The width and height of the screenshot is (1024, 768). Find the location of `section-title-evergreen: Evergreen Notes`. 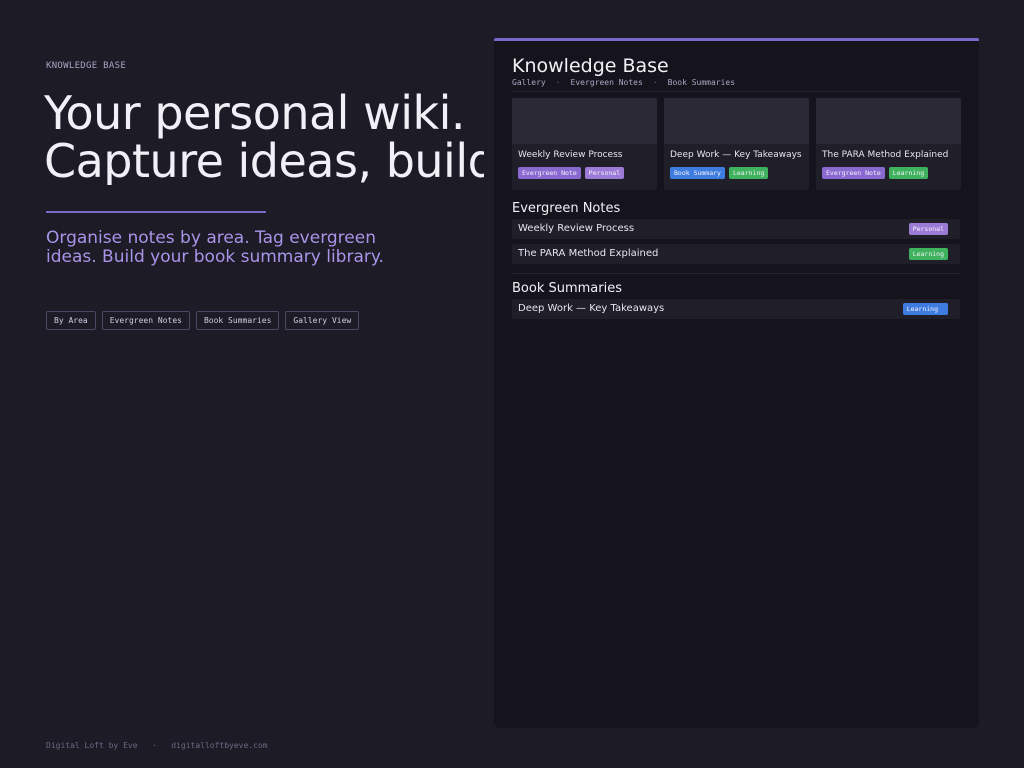

section-title-evergreen: Evergreen Notes is located at coordinates (566, 208).